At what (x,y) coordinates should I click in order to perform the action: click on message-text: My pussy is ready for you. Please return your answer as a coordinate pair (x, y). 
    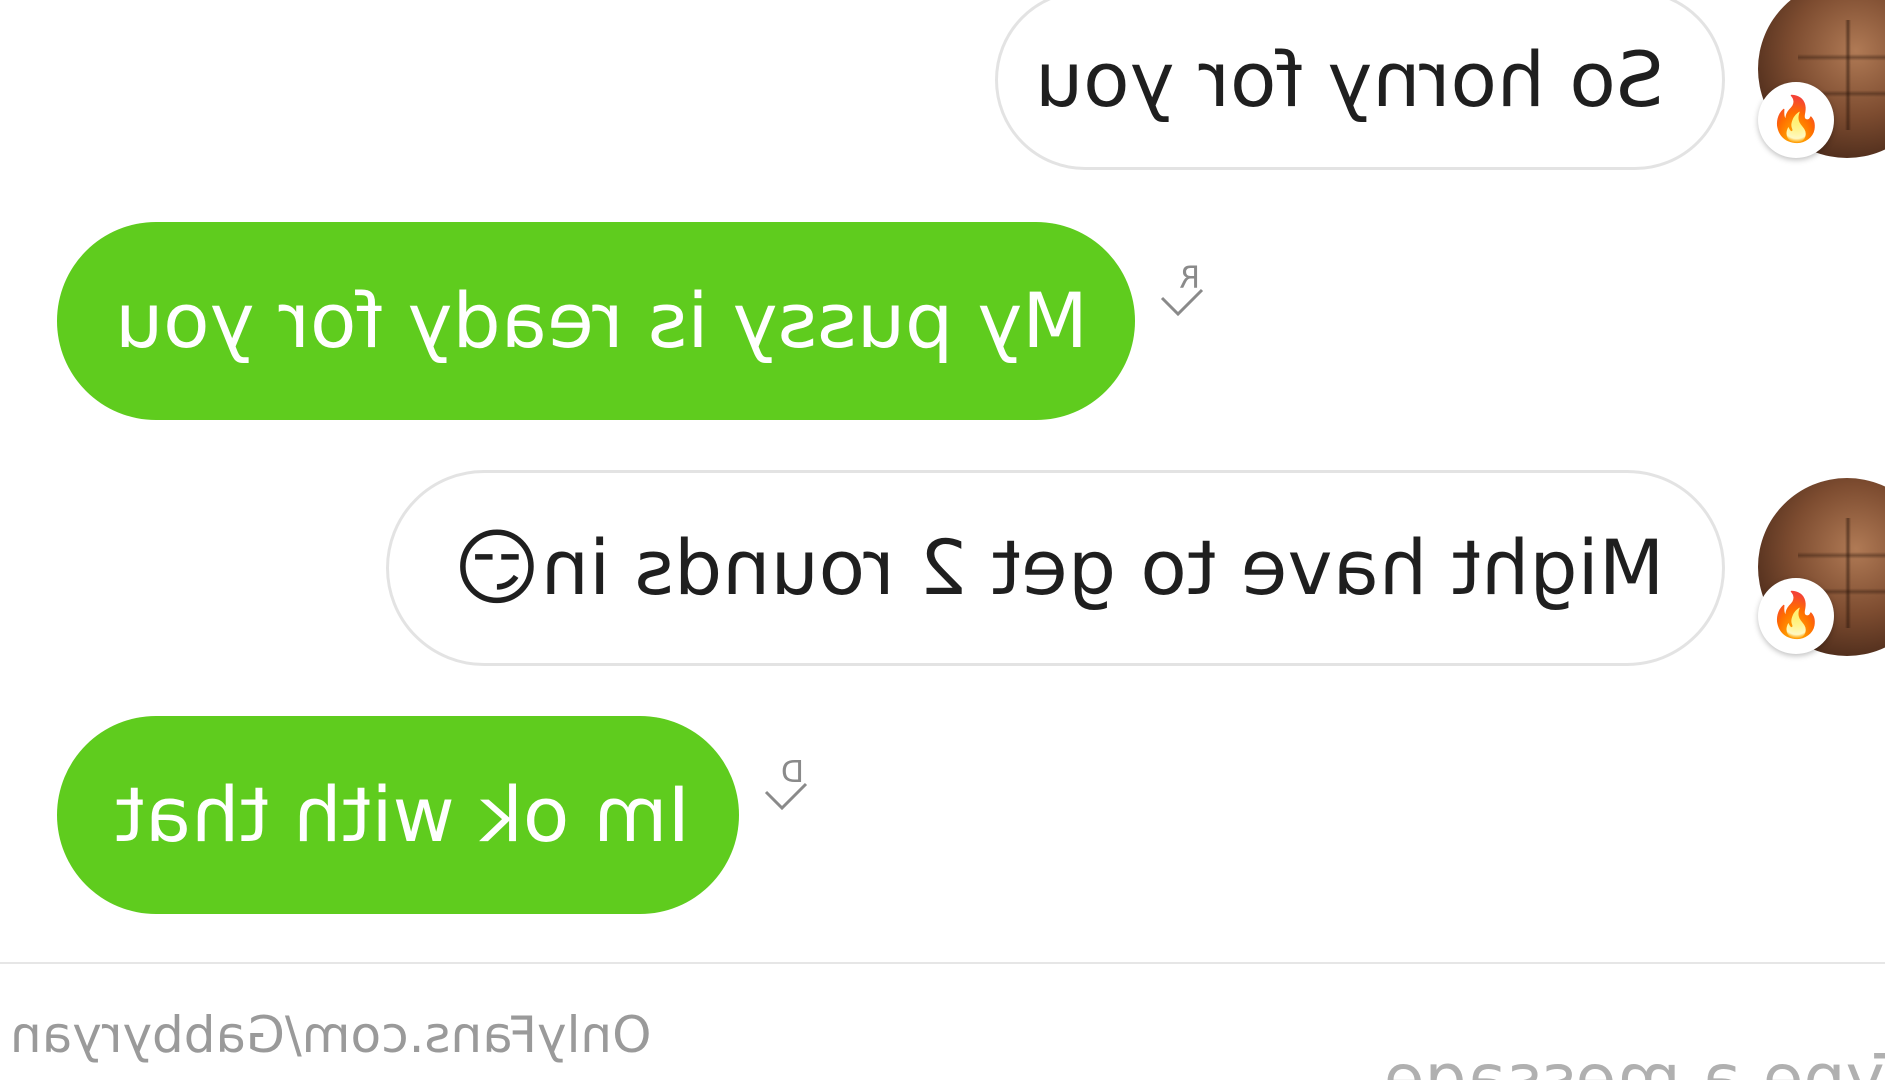
    Looking at the image, I should click on (601, 320).